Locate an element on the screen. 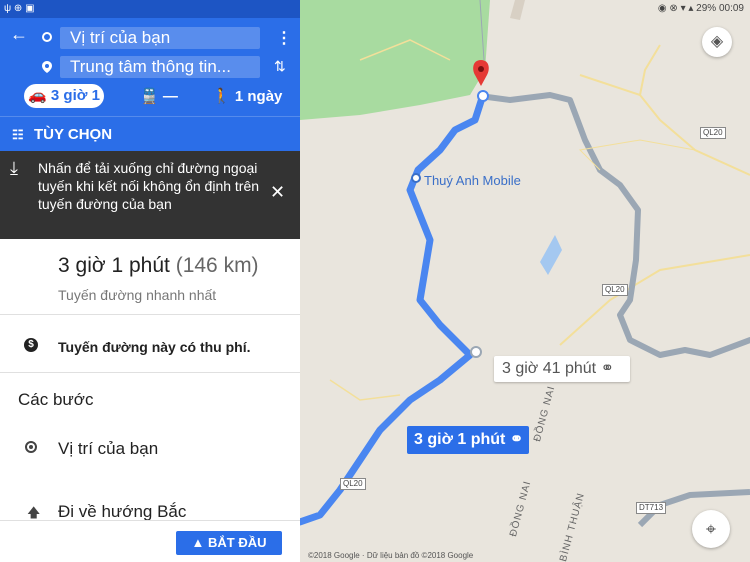 This screenshot has width=750, height=562. route-endpoint-icon is located at coordinates (483, 96).